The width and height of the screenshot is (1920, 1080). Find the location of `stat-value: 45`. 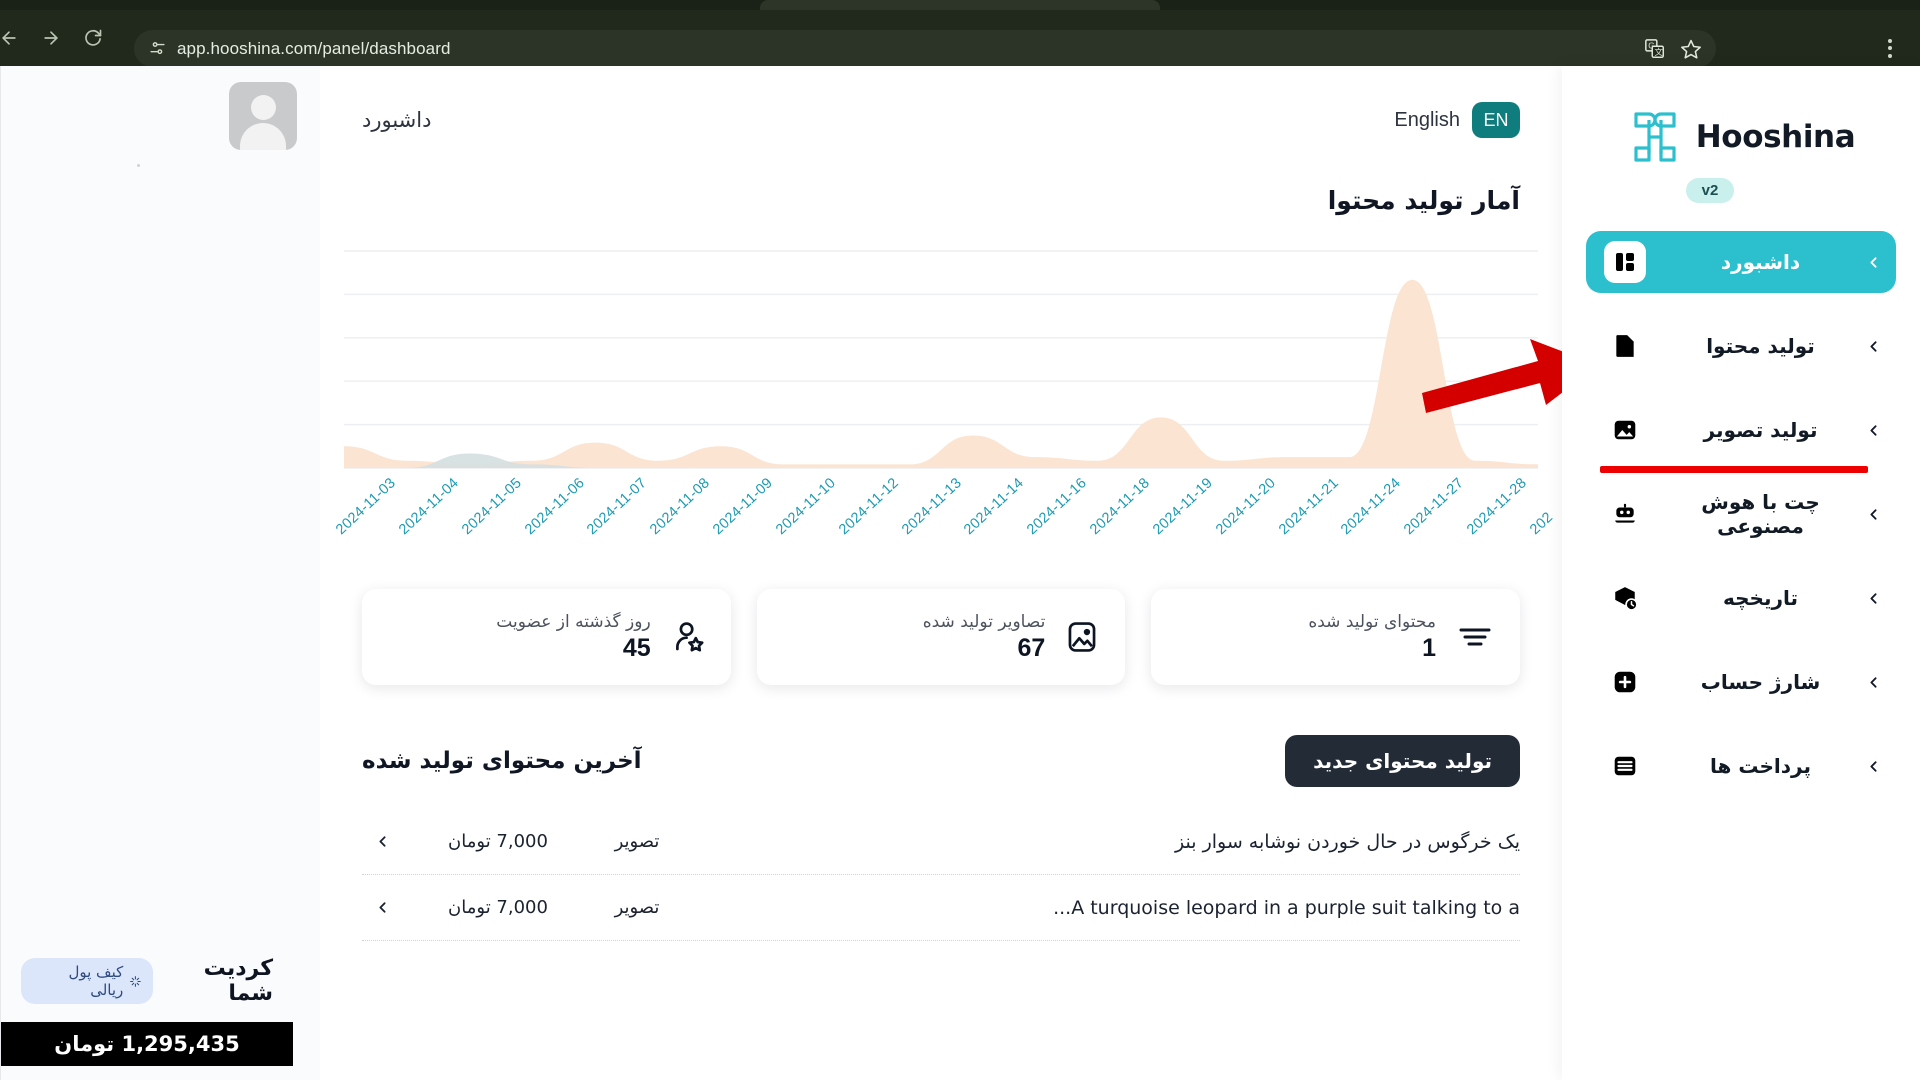

stat-value: 45 is located at coordinates (636, 647).